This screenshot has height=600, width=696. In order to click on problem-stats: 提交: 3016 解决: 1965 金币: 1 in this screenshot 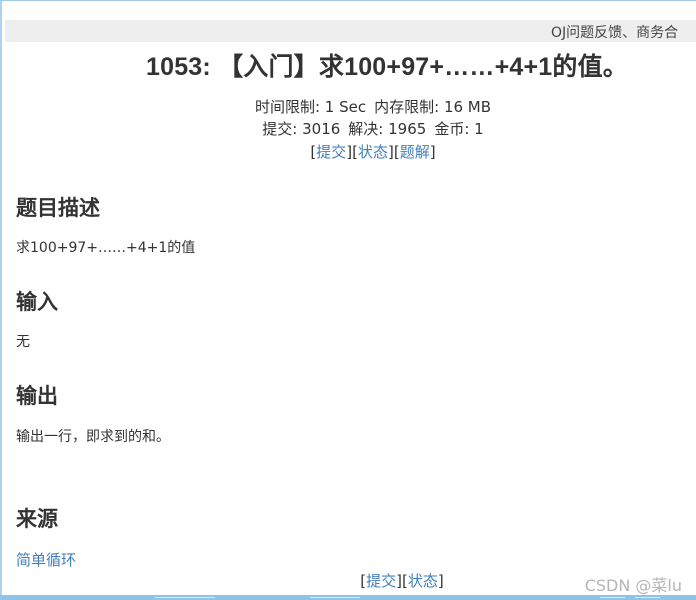, I will do `click(348, 129)`.